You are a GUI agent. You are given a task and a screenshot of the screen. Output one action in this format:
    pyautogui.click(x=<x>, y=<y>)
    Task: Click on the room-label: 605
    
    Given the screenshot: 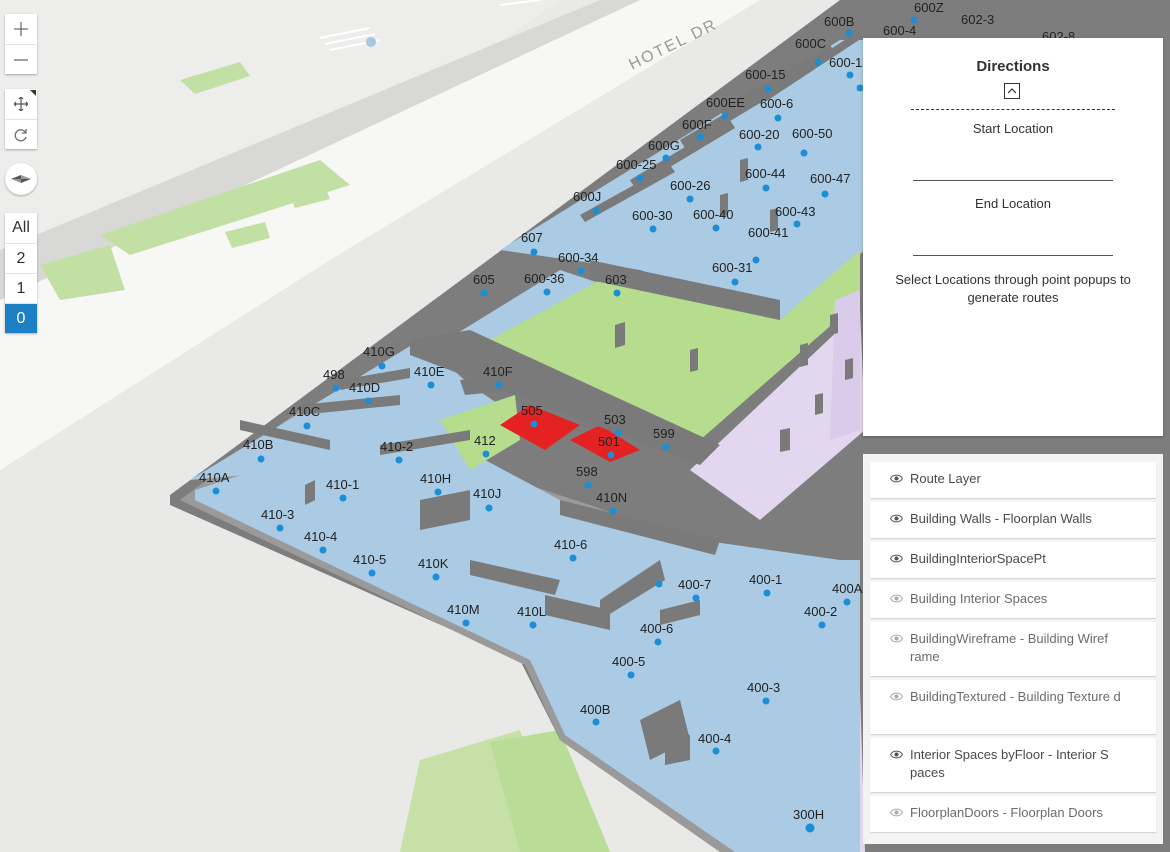 What is the action you would take?
    pyautogui.click(x=484, y=279)
    